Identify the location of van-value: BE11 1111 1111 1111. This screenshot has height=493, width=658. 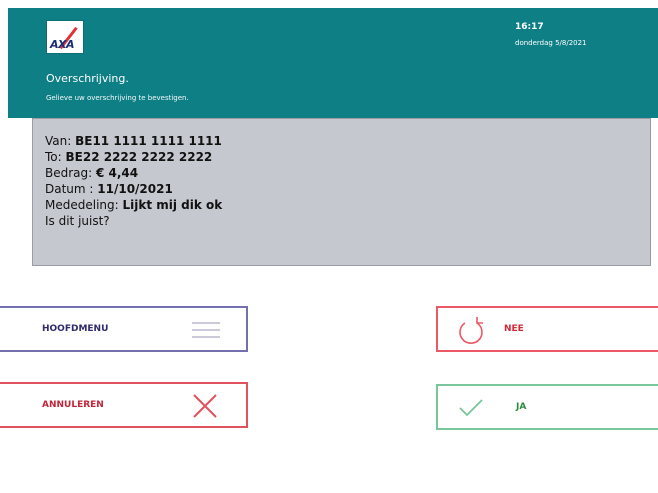
(148, 141).